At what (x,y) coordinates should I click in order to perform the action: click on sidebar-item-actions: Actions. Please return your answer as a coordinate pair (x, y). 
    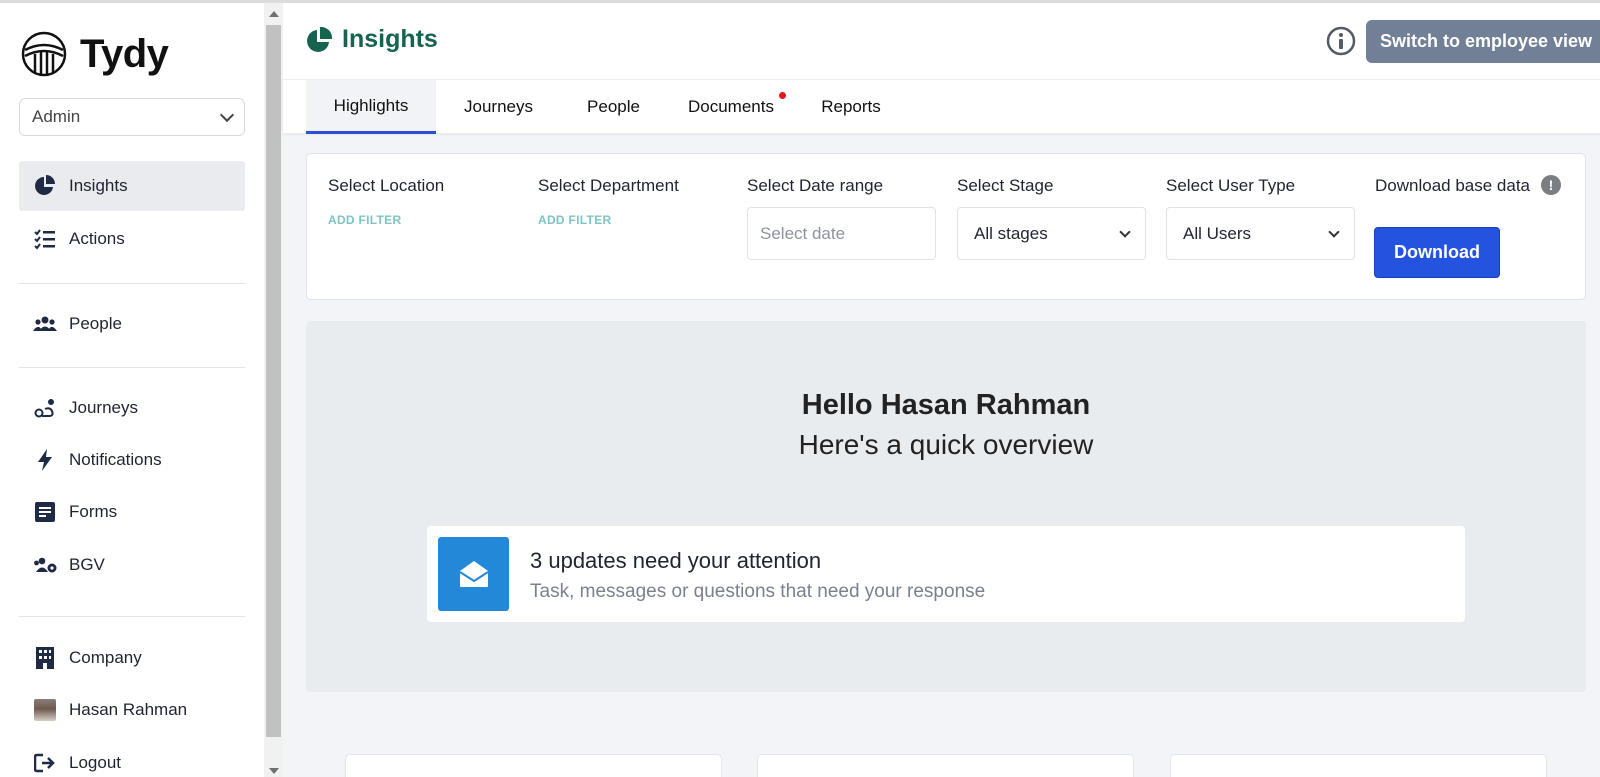
    Looking at the image, I should click on (132, 239).